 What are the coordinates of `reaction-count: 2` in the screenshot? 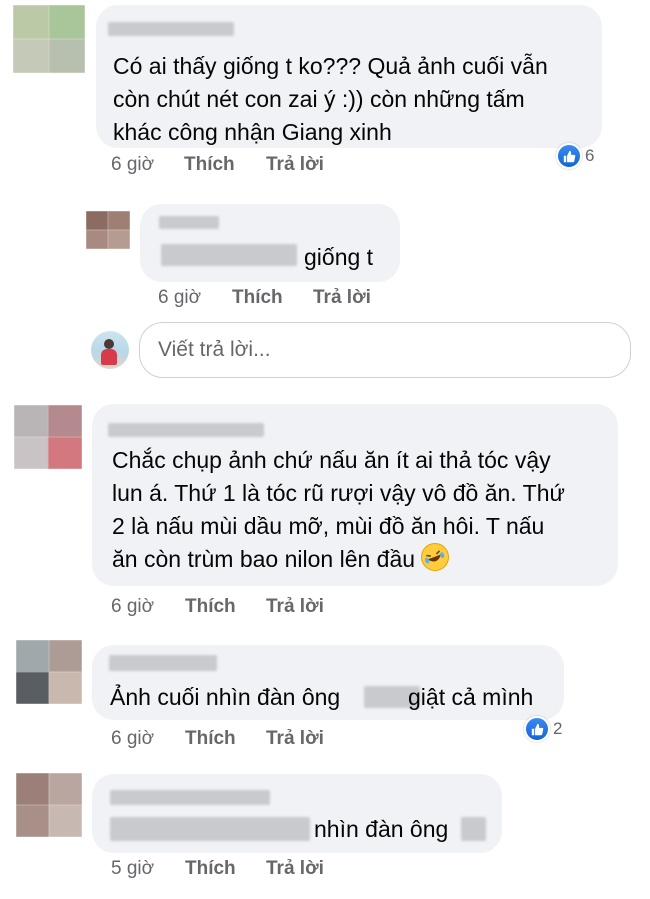 It's located at (558, 728).